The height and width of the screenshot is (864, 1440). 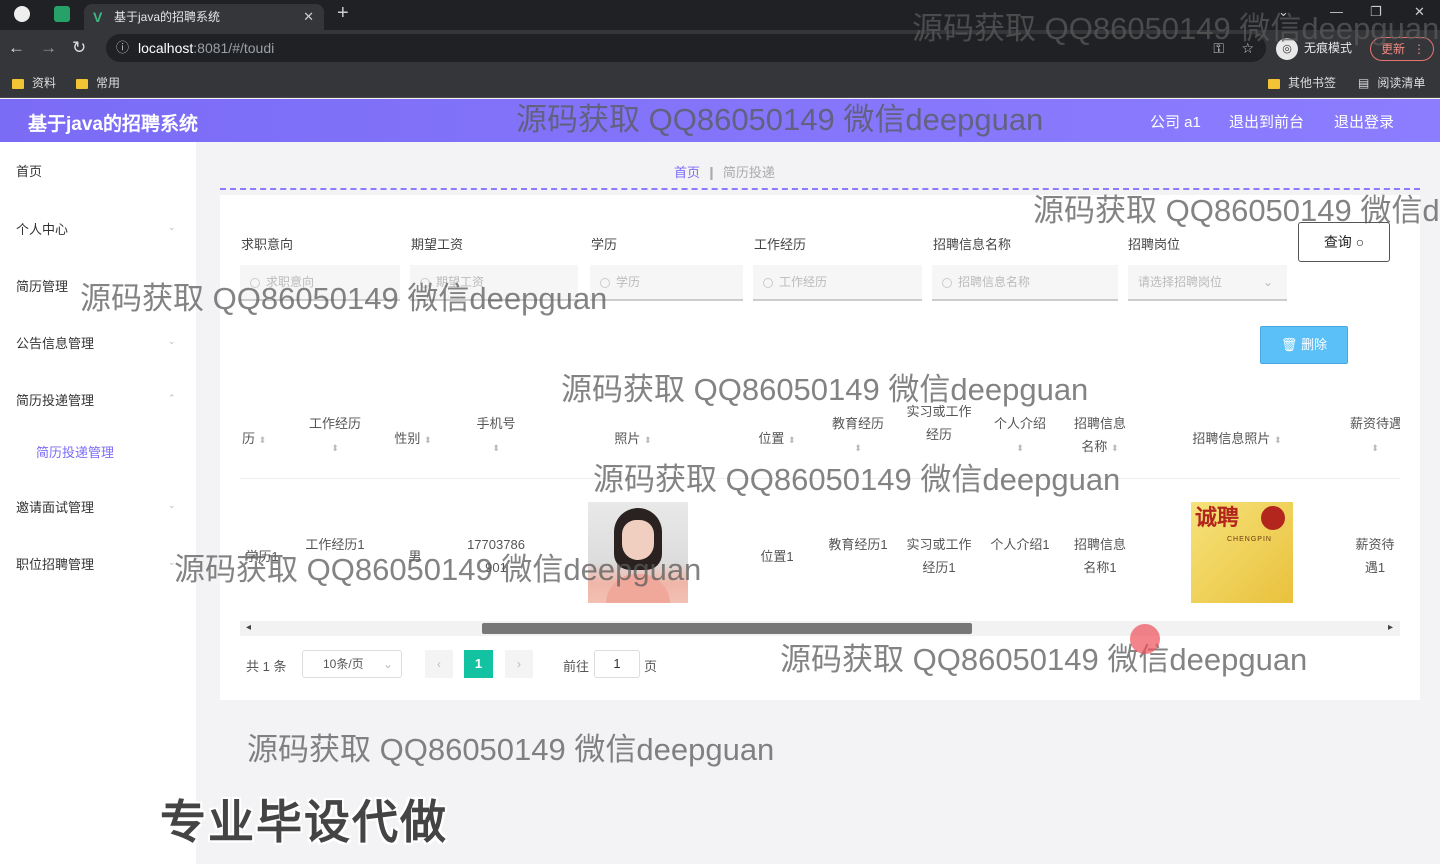 I want to click on extension-icon, so click(x=62, y=14).